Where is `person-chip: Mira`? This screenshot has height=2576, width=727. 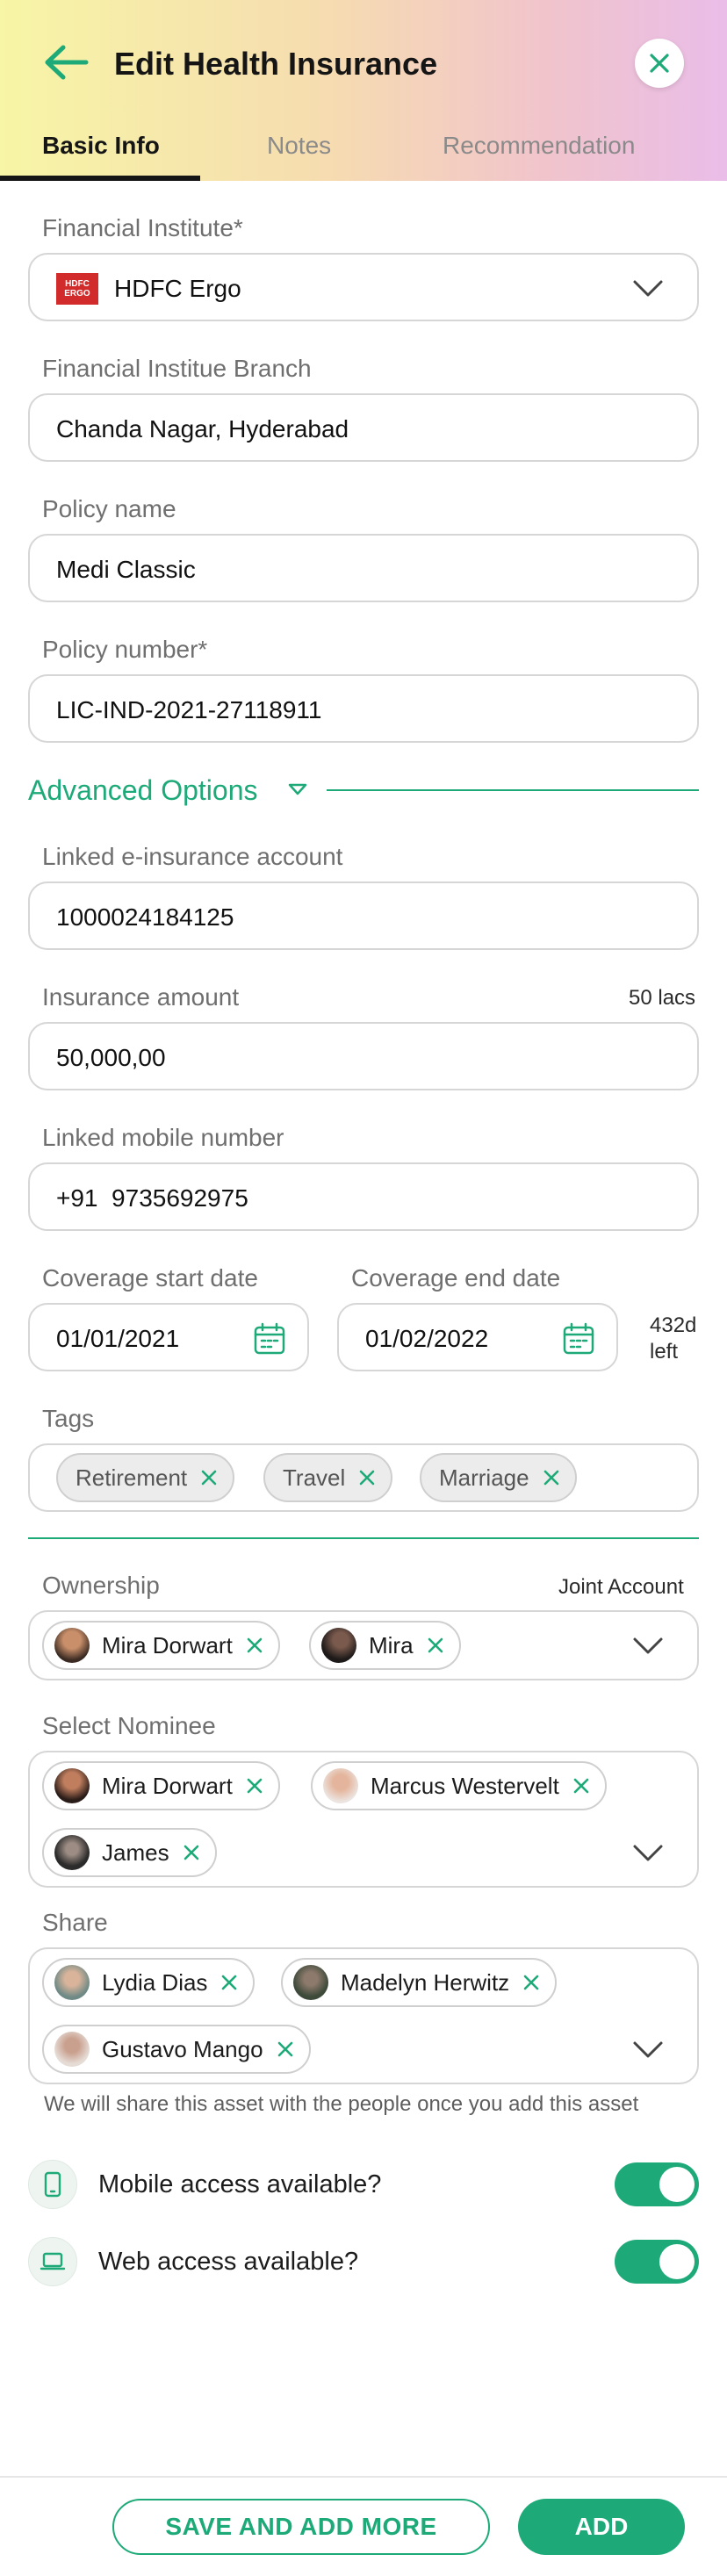
person-chip: Mira is located at coordinates (385, 1645).